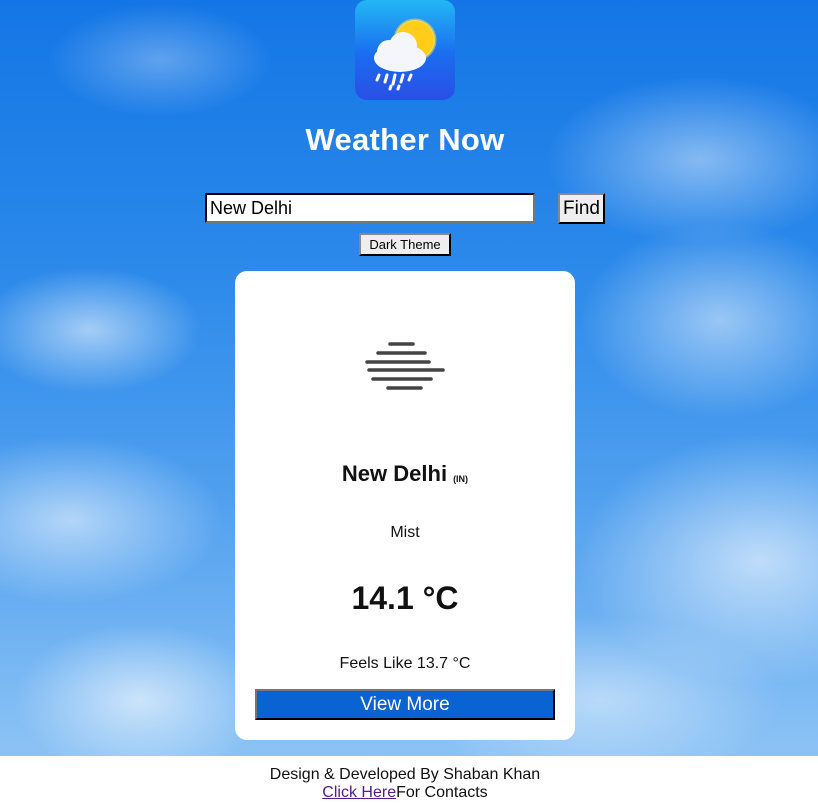 This screenshot has height=803, width=818. I want to click on contact-link-suffix: For Contacts, so click(442, 792).